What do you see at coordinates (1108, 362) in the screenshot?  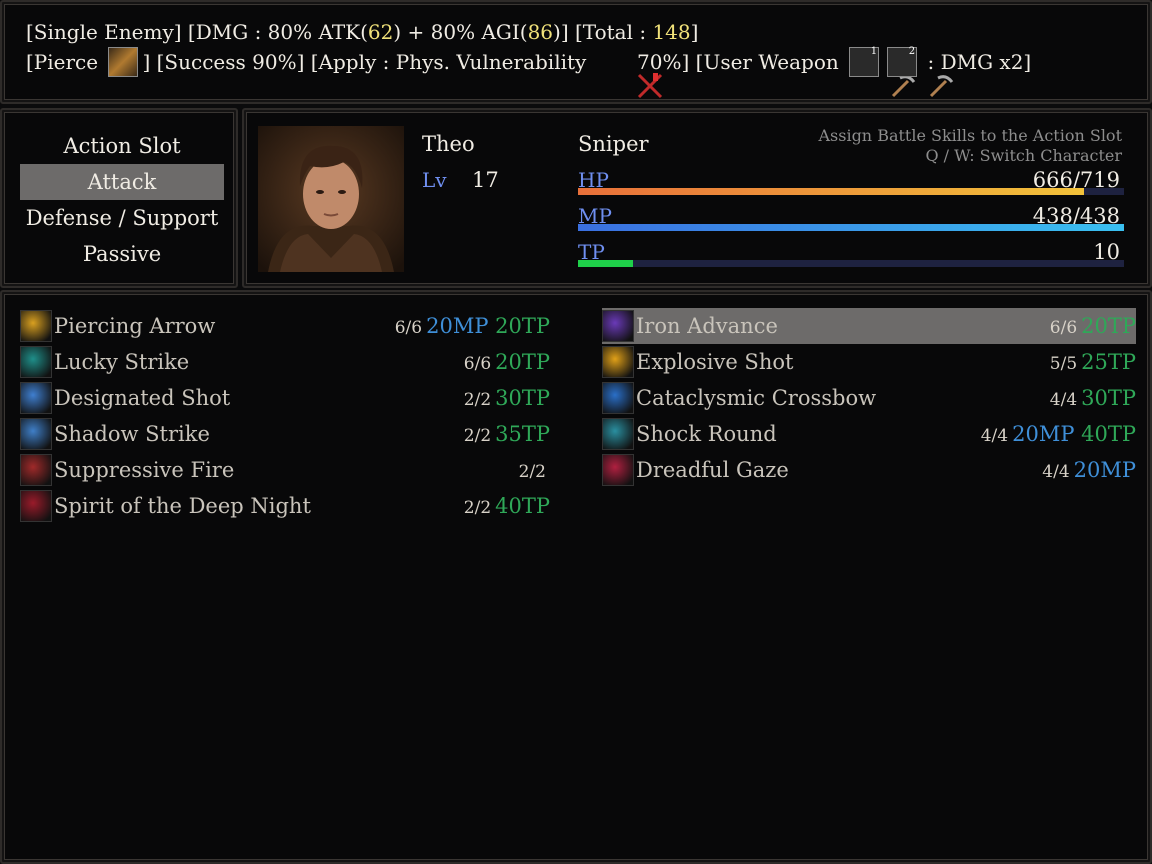 I see `skill-tp-cost: 25TP` at bounding box center [1108, 362].